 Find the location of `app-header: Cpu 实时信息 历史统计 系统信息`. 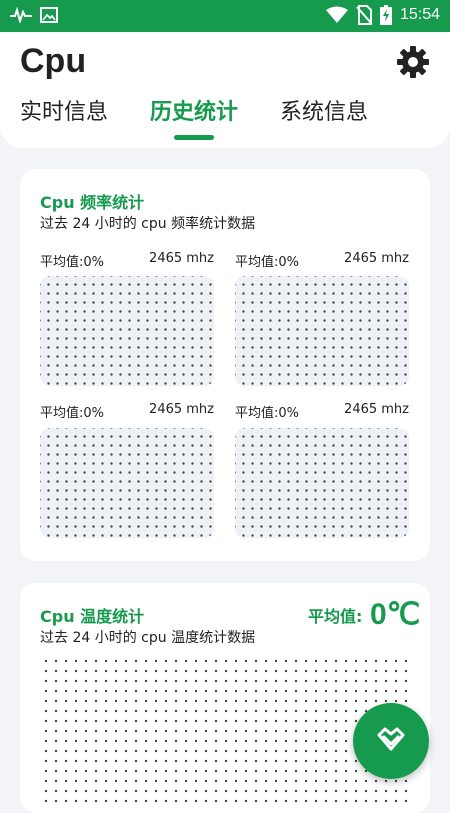

app-header: Cpu 实时信息 历史统计 系统信息 is located at coordinates (225, 90).